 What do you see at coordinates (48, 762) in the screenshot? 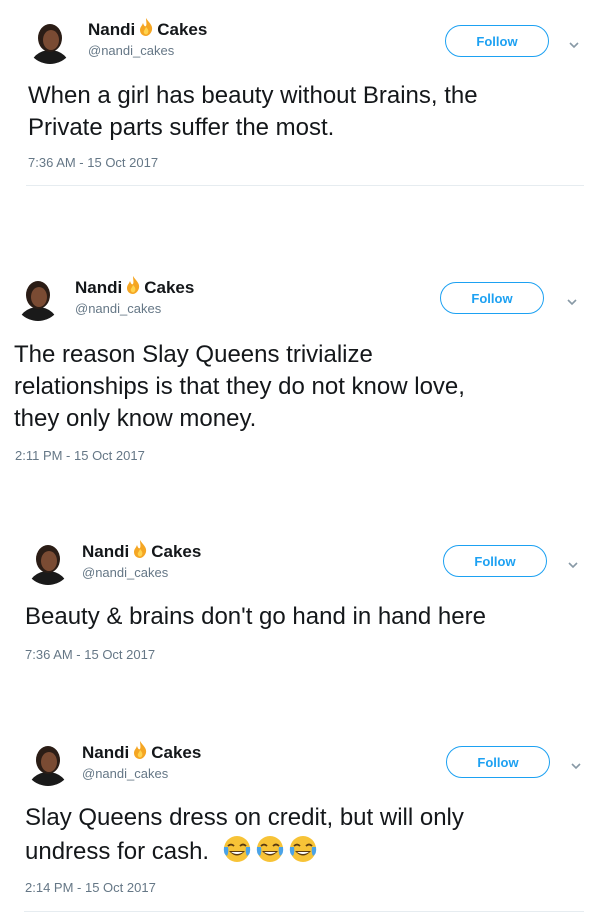
I see `avatar` at bounding box center [48, 762].